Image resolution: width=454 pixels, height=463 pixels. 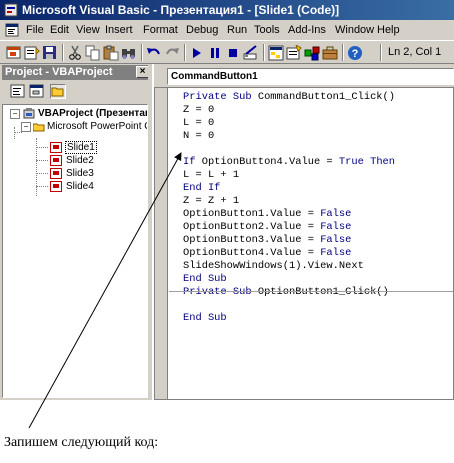 I want to click on design-mode-icon, so click(x=251, y=53).